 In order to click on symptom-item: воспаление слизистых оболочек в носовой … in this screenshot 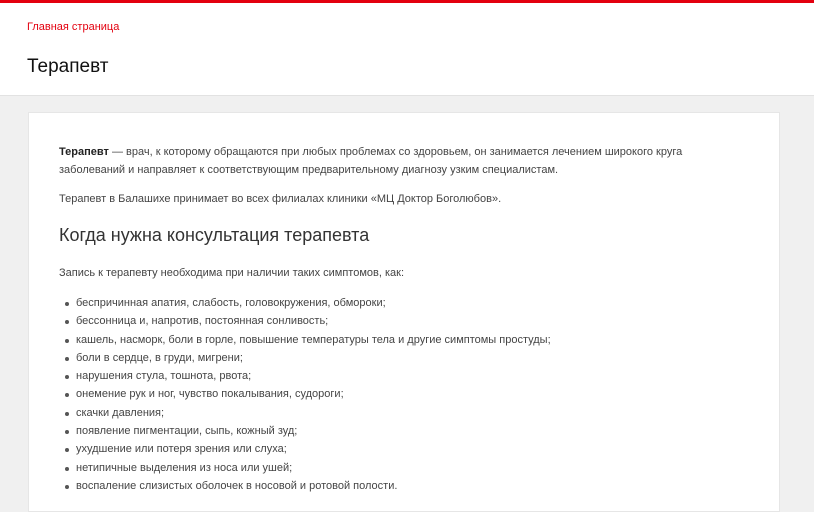, I will do `click(308, 486)`.